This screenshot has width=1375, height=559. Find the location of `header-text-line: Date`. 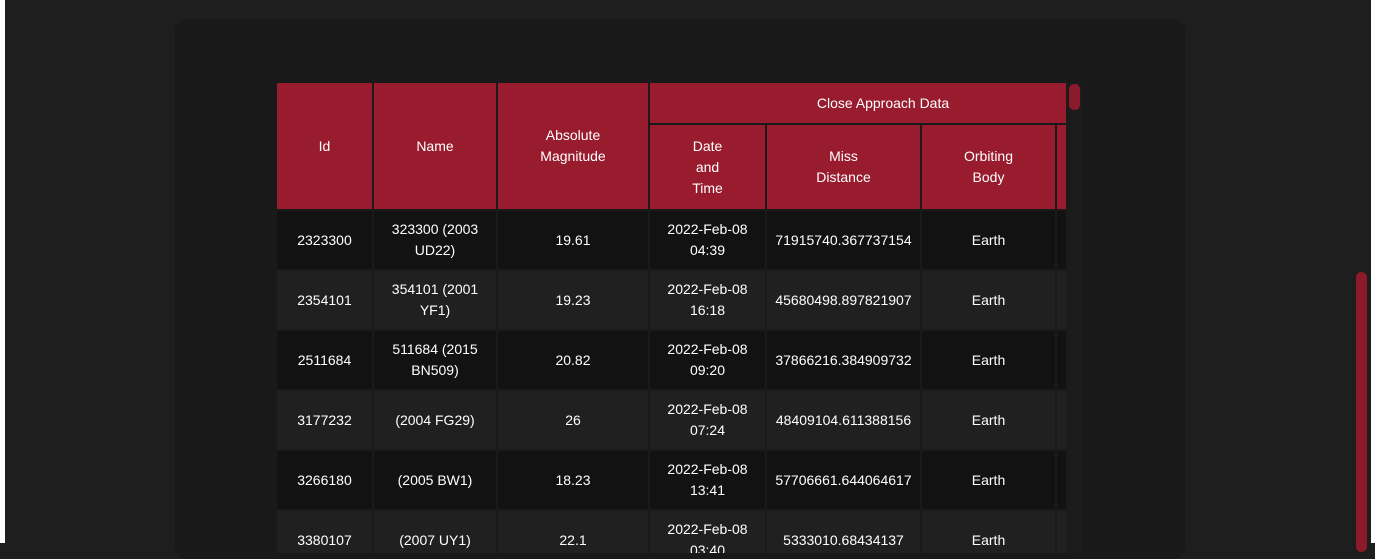

header-text-line: Date is located at coordinates (707, 145).